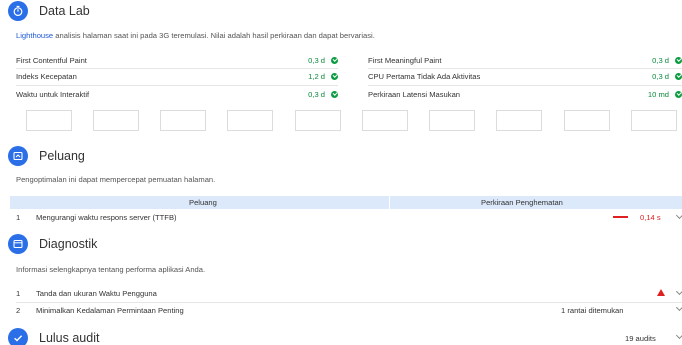  I want to click on data-lab-title: Data Lab, so click(64, 11).